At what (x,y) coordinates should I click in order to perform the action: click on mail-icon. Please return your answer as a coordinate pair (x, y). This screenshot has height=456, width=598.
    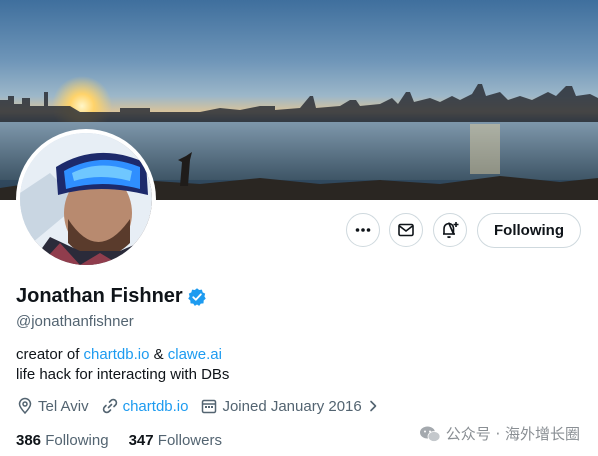
    Looking at the image, I should click on (406, 230).